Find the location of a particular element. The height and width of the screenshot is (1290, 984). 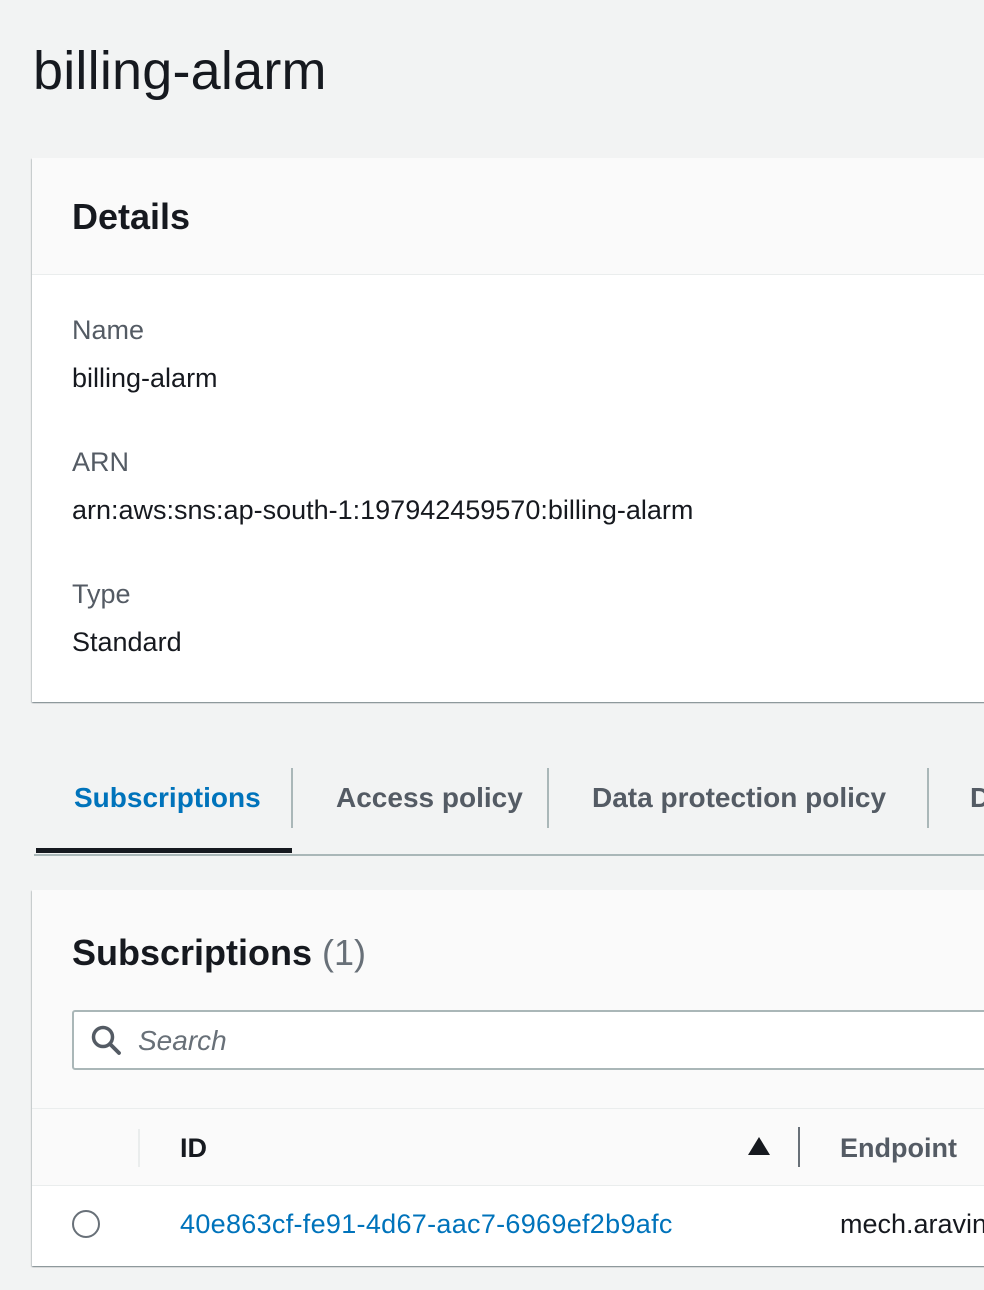

table-header: ID Endpoint is located at coordinates (508, 1147).